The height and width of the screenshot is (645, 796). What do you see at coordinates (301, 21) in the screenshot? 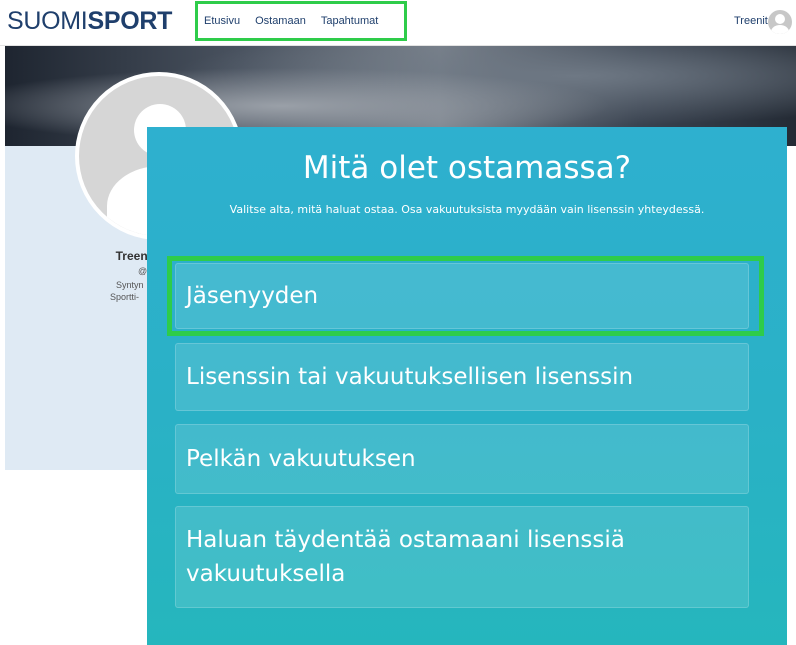
I see `nav-highlight-box` at bounding box center [301, 21].